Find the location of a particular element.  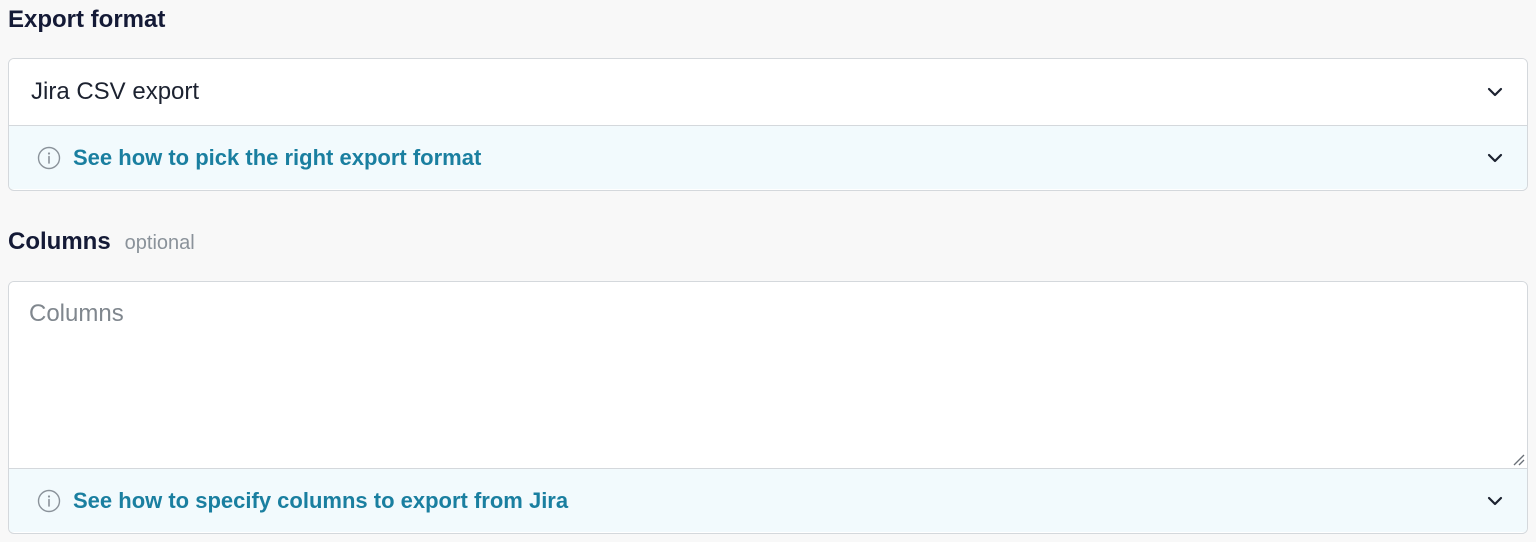

columns-heading: Columns optional is located at coordinates (101, 242).